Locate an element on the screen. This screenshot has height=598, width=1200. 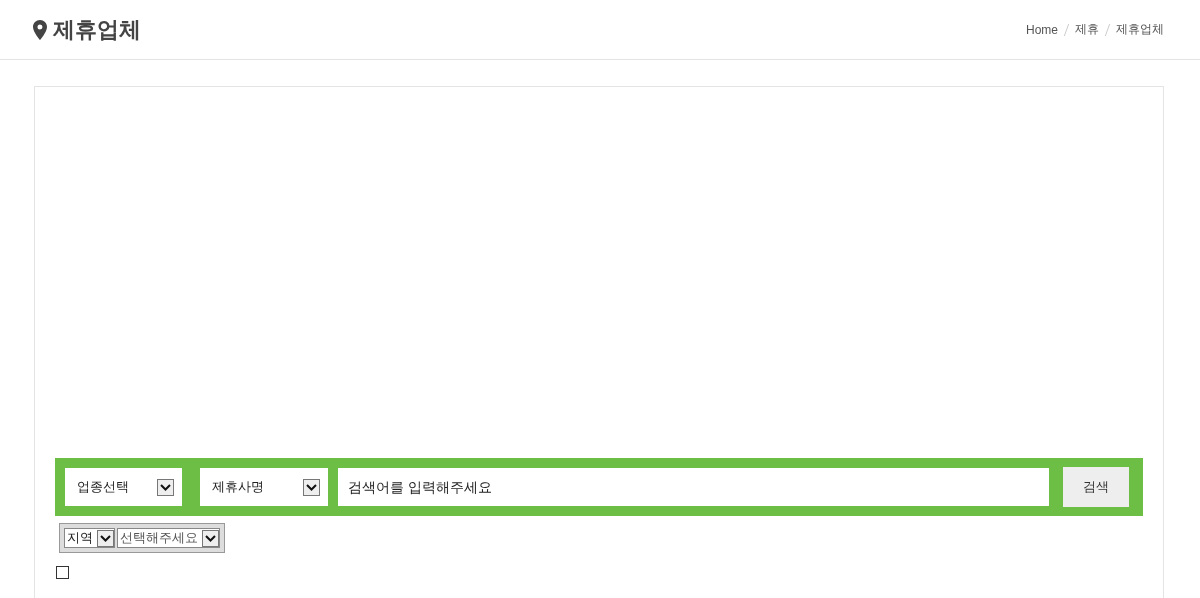
map-pin-icon is located at coordinates (40, 29).